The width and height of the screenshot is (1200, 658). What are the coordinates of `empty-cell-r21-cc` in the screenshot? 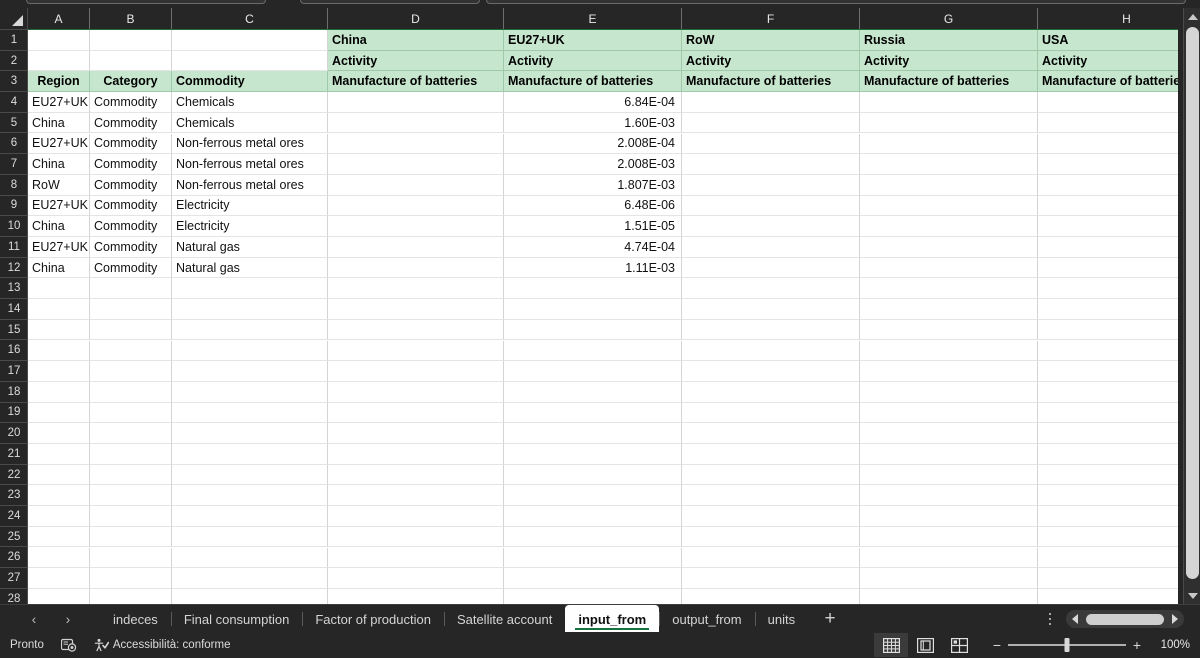 It's located at (250, 454).